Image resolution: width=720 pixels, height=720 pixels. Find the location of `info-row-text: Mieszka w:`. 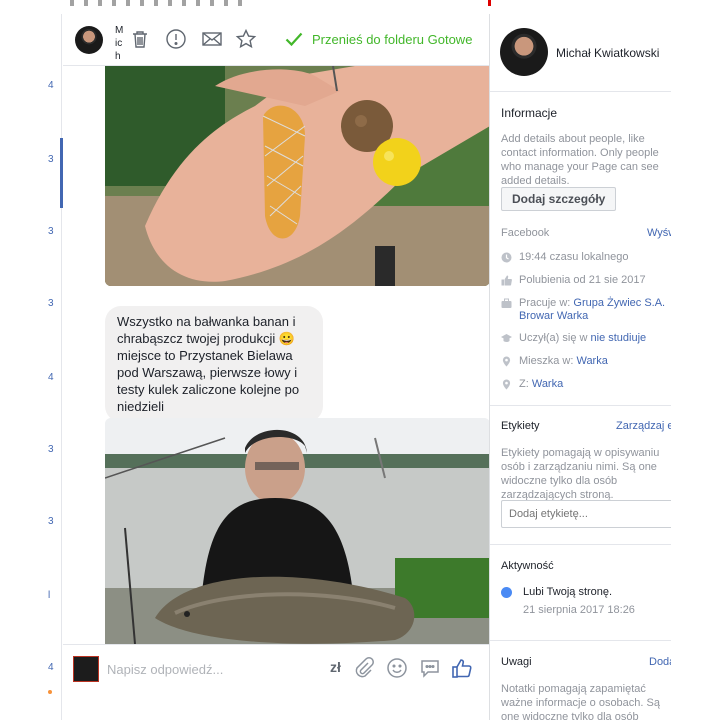

info-row-text: Mieszka w: is located at coordinates (548, 361).